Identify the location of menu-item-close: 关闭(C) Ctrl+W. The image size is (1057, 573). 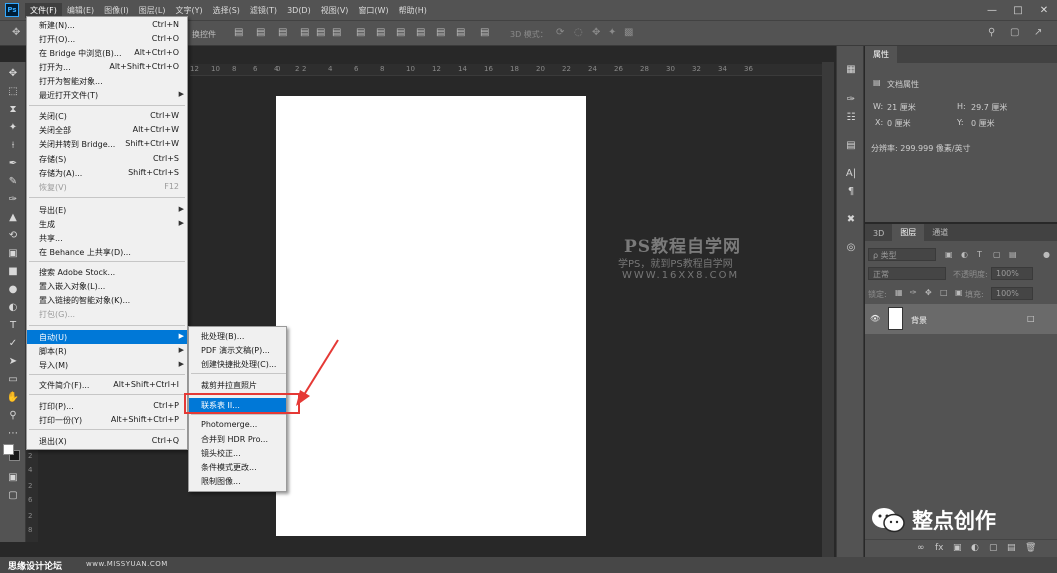
(107, 116).